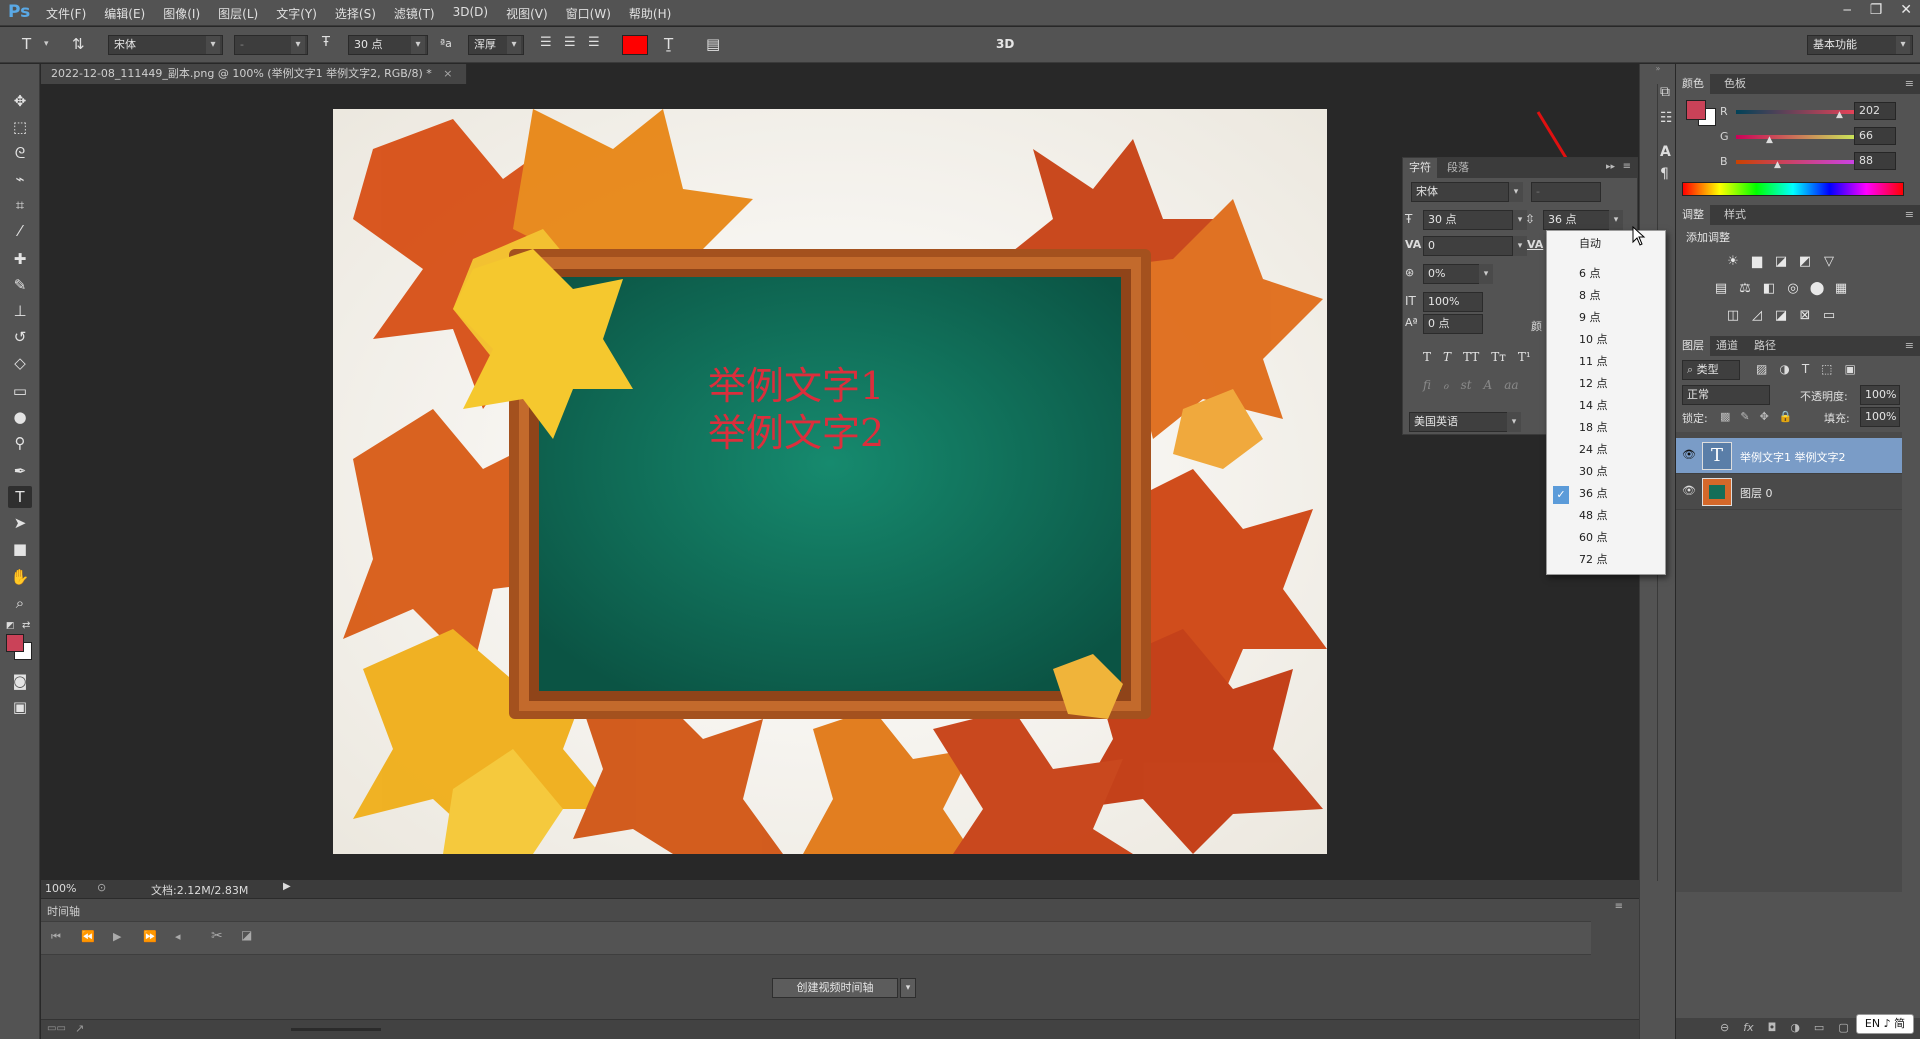 This screenshot has width=1920, height=1039. I want to click on panel-collapse-icon: ▸▸, so click(1610, 167).